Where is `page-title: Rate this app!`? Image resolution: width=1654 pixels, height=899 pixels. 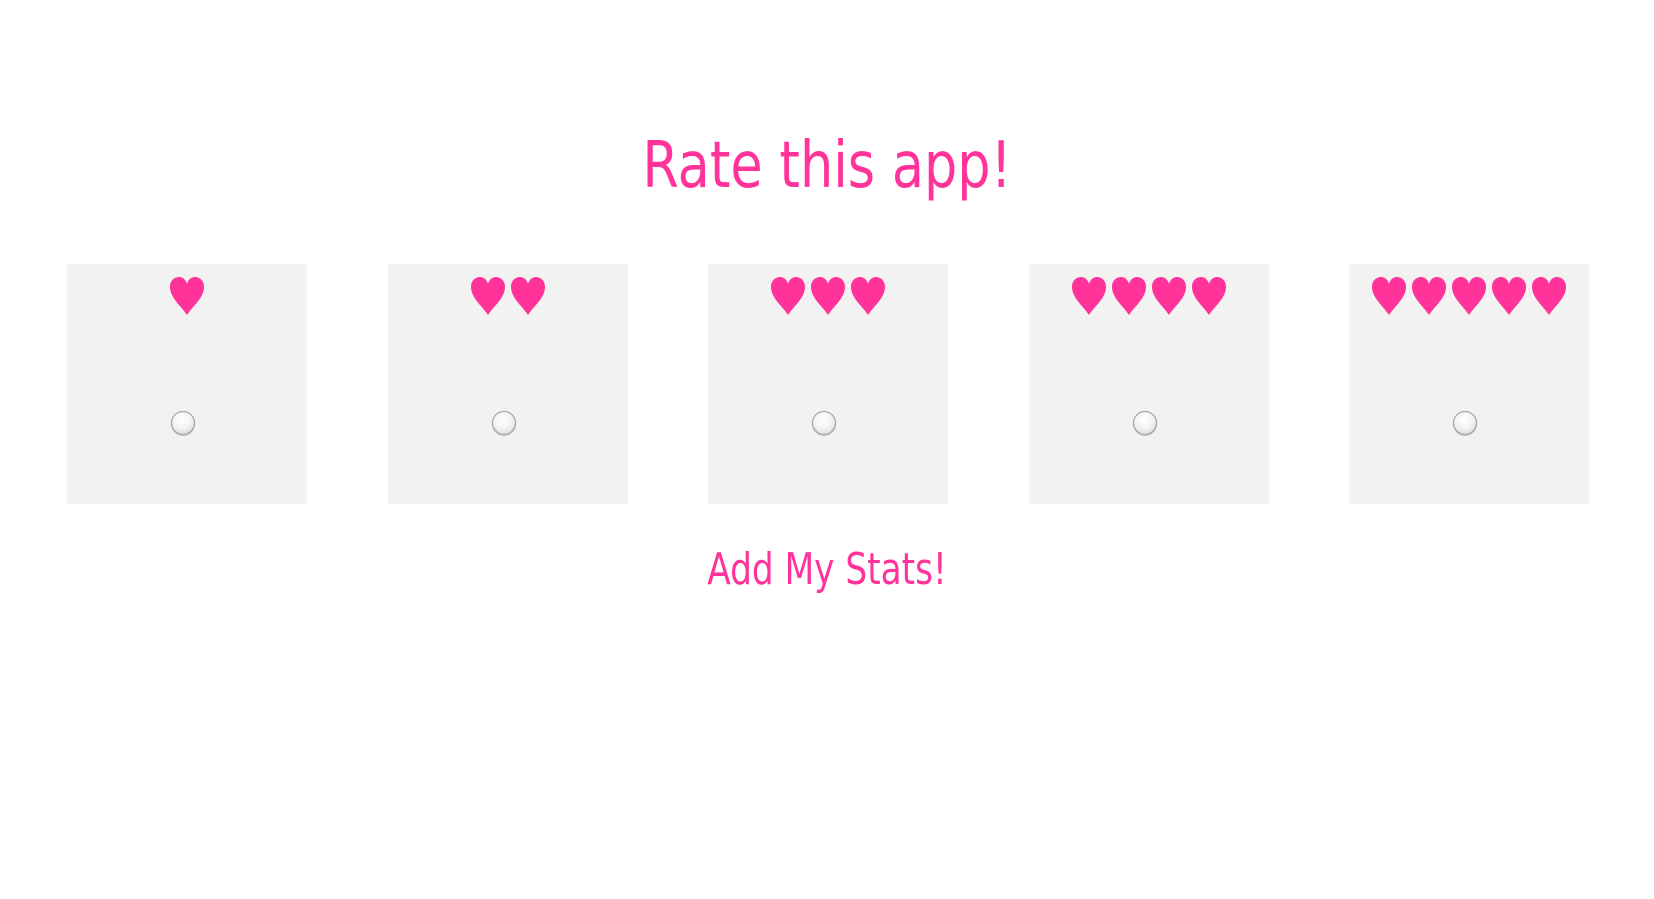
page-title: Rate this app! is located at coordinates (827, 166).